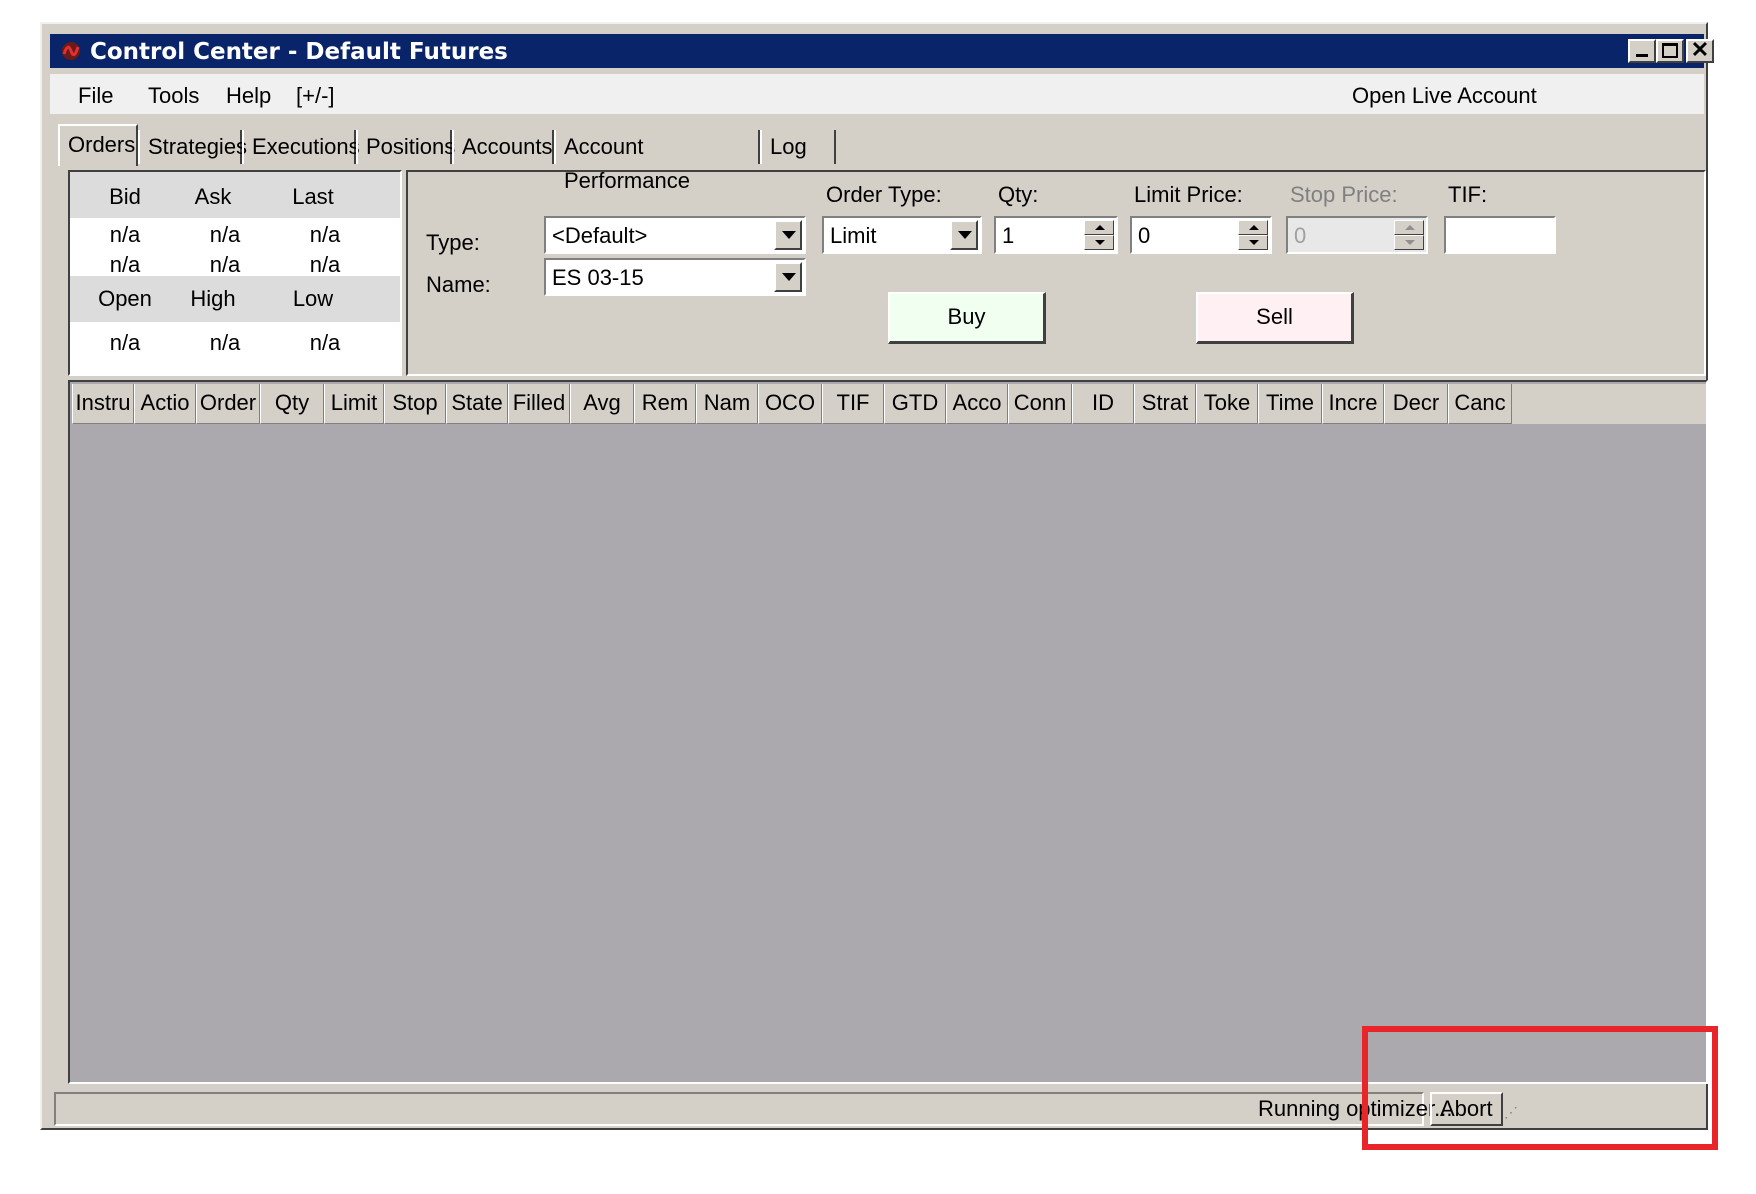 The height and width of the screenshot is (1194, 1756). I want to click on low-header: Low, so click(313, 298).